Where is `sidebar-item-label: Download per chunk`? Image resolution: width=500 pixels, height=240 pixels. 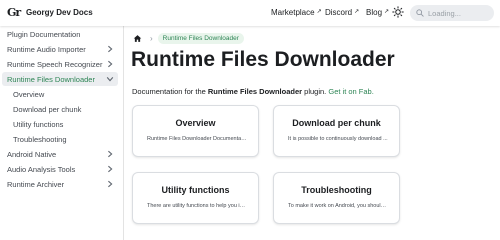 sidebar-item-label: Download per chunk is located at coordinates (47, 109).